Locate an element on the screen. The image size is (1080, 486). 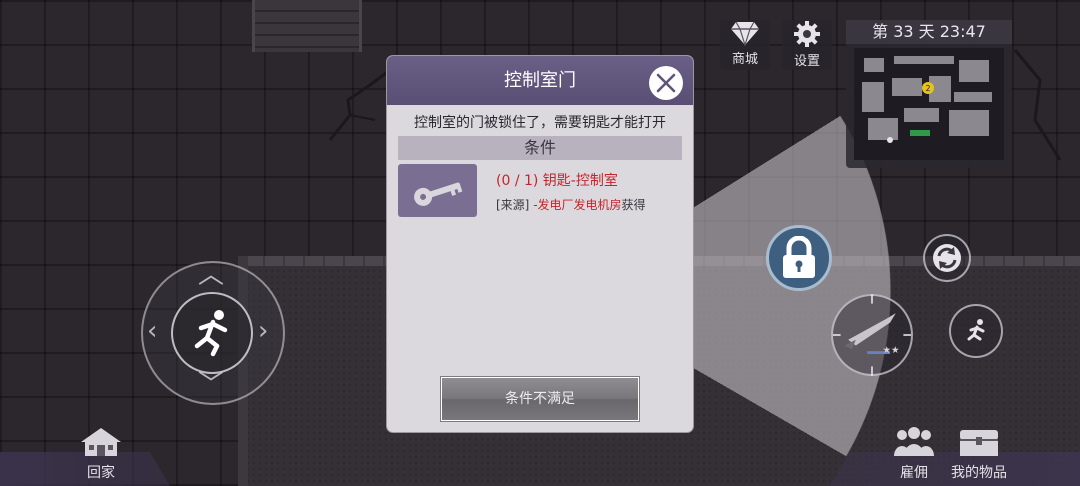
padlock-icon is located at coordinates (799, 257).